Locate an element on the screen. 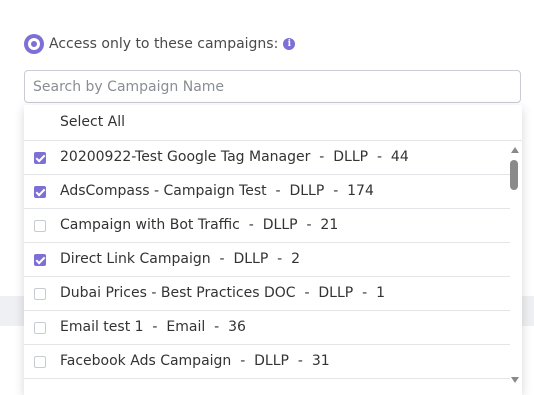  access-label: Access only to these campaigns: is located at coordinates (164, 44).